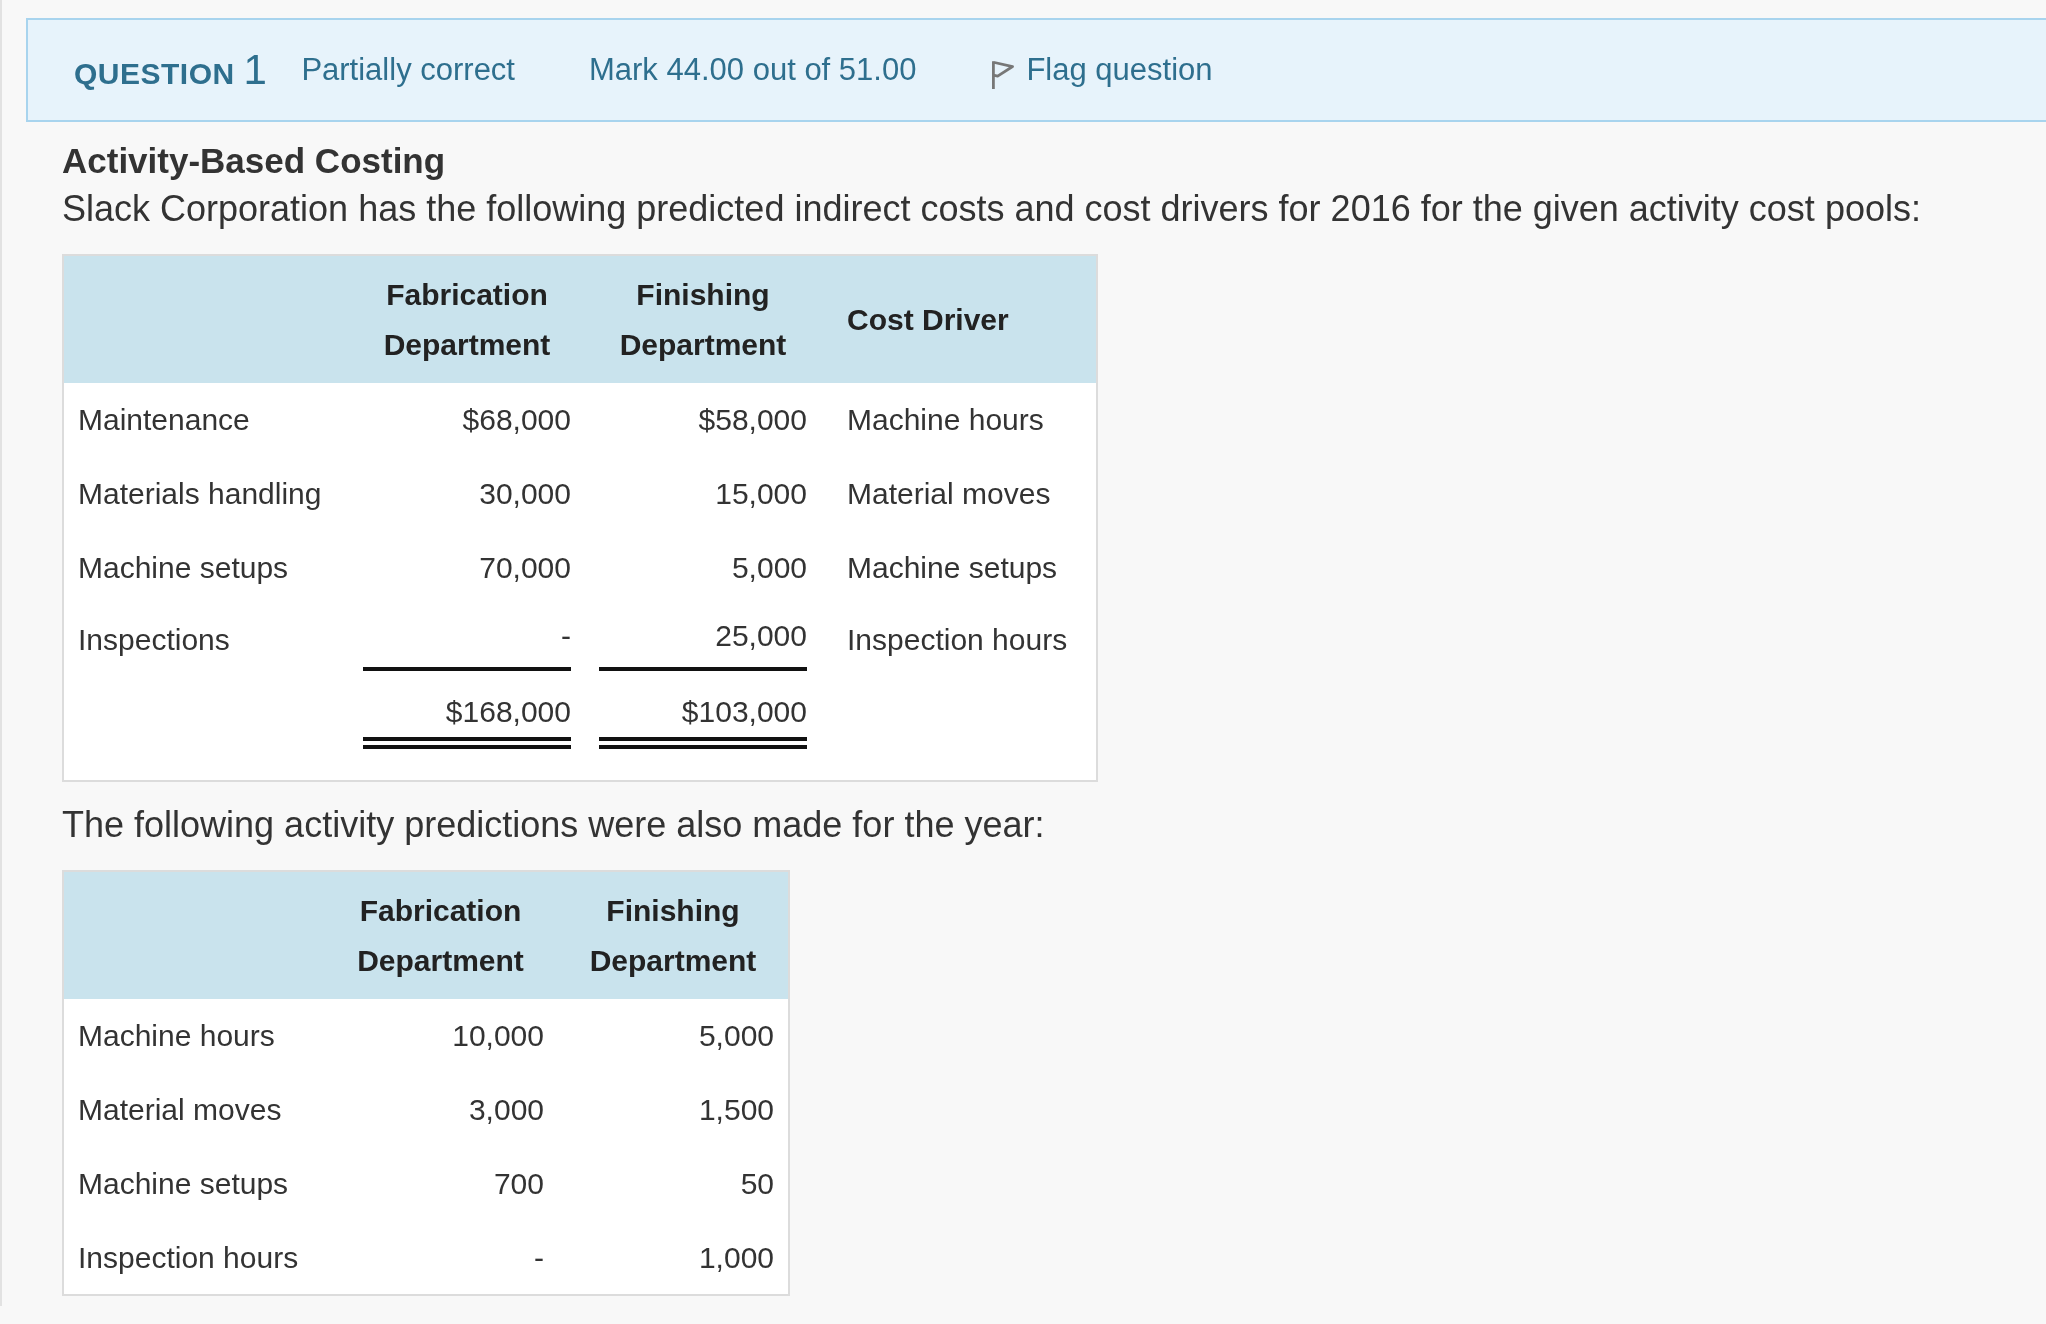 This screenshot has width=2046, height=1324. What do you see at coordinates (516, 420) in the screenshot?
I see `table-cell: $68,000` at bounding box center [516, 420].